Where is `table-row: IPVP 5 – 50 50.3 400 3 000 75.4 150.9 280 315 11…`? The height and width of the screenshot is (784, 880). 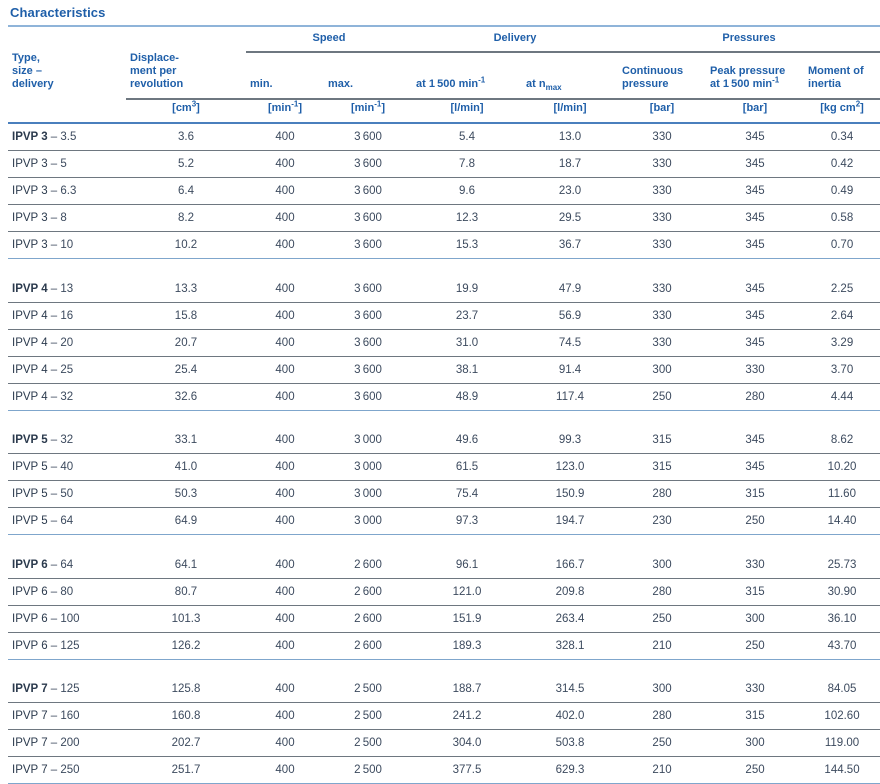 table-row: IPVP 5 – 50 50.3 400 3 000 75.4 150.9 280 315 11… is located at coordinates (444, 494).